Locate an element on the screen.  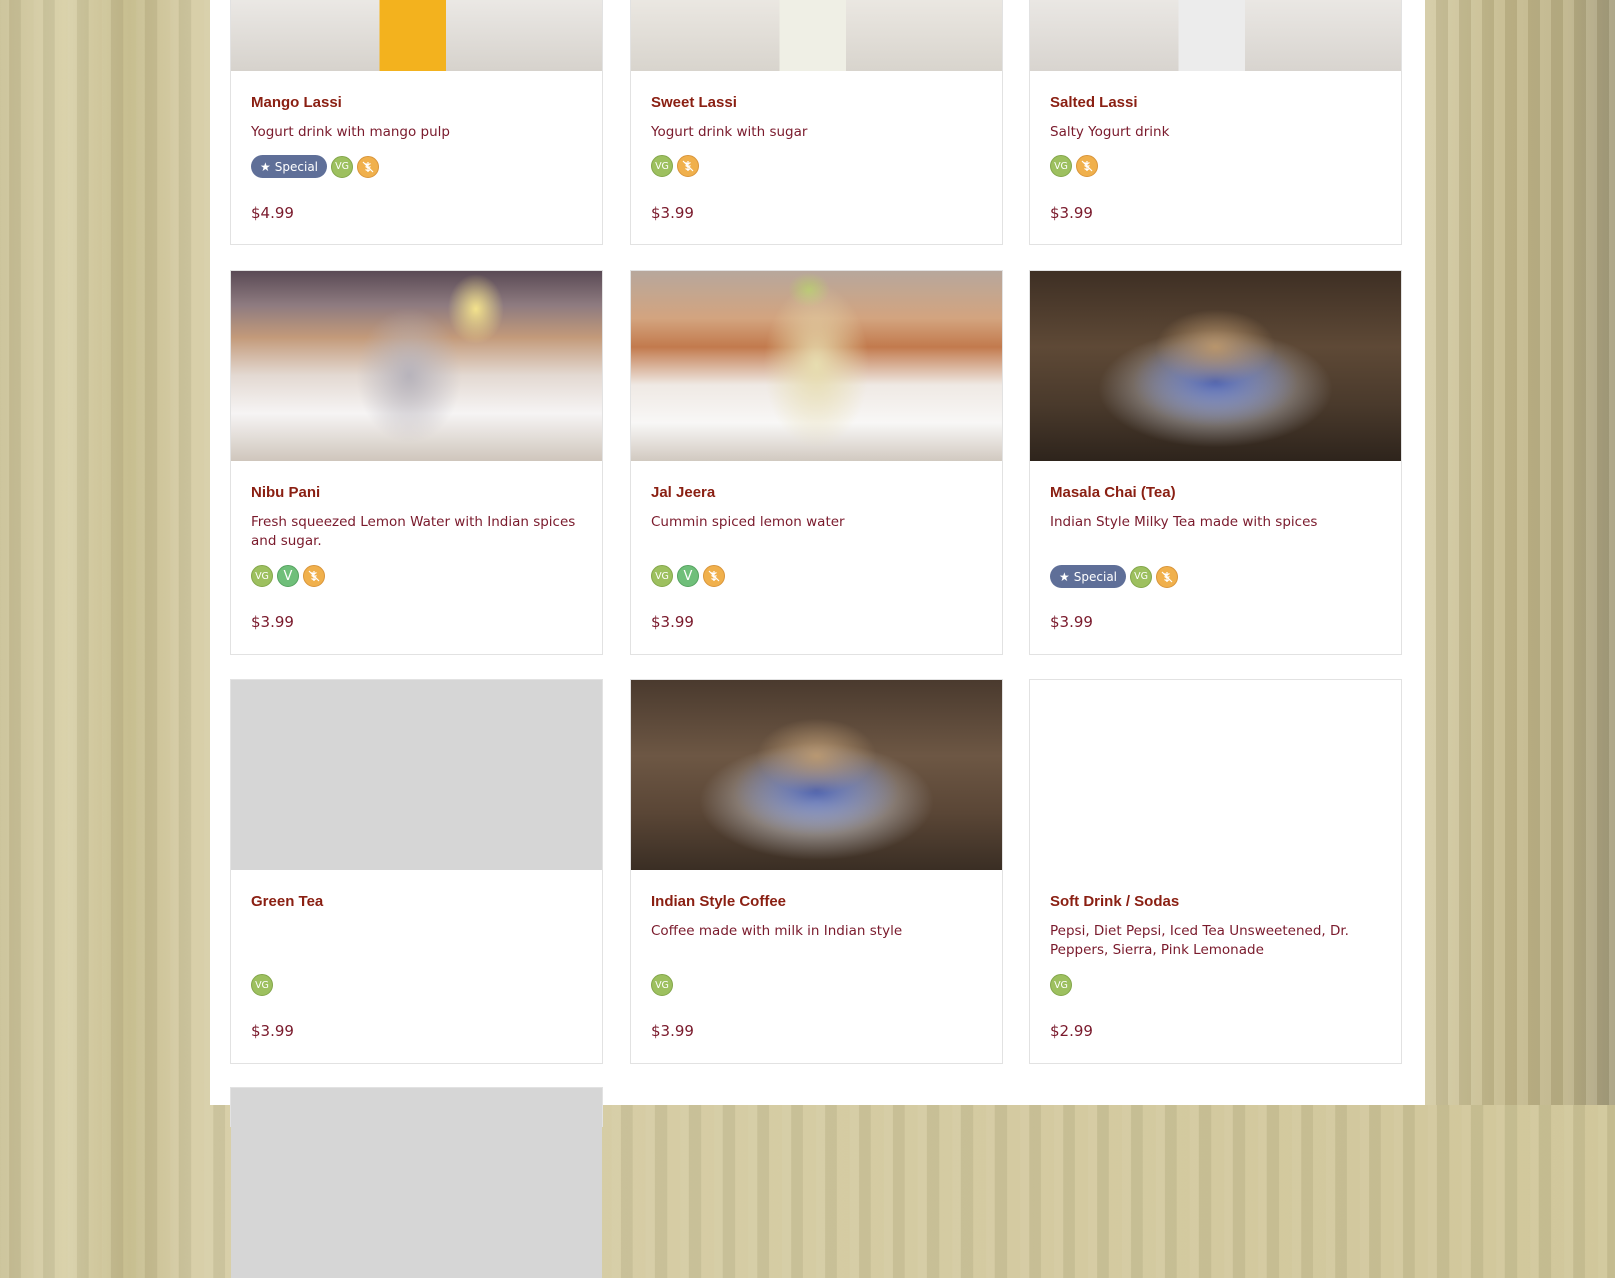
item-title: Mango Lassi is located at coordinates (296, 102).